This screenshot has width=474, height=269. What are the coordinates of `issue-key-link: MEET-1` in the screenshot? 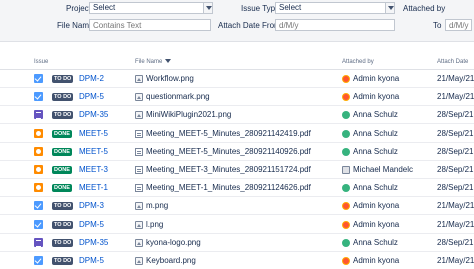 It's located at (93, 187).